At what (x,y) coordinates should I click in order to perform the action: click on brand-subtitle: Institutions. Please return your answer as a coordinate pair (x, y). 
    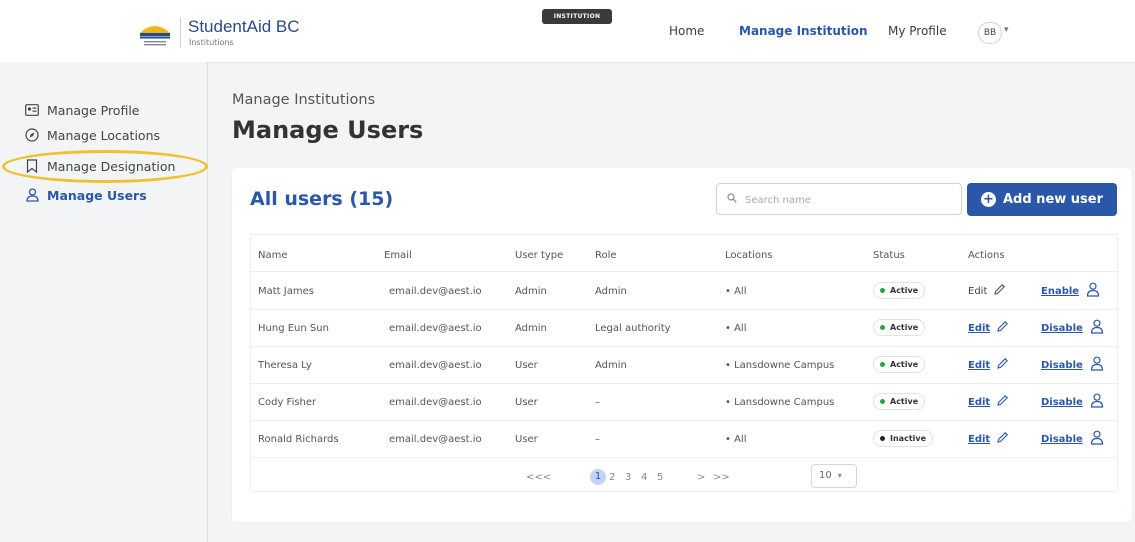
    Looking at the image, I should click on (211, 42).